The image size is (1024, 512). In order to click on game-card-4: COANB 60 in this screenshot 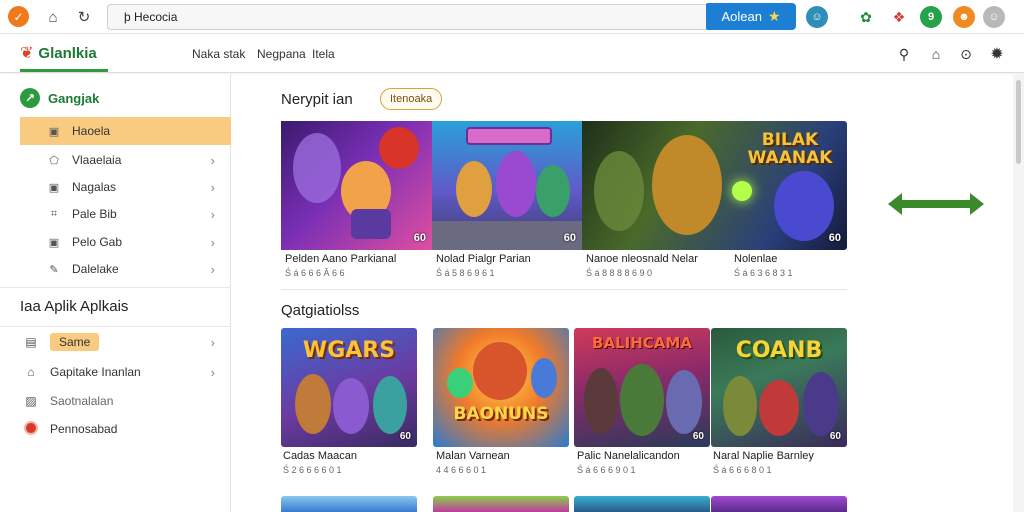, I will do `click(779, 387)`.